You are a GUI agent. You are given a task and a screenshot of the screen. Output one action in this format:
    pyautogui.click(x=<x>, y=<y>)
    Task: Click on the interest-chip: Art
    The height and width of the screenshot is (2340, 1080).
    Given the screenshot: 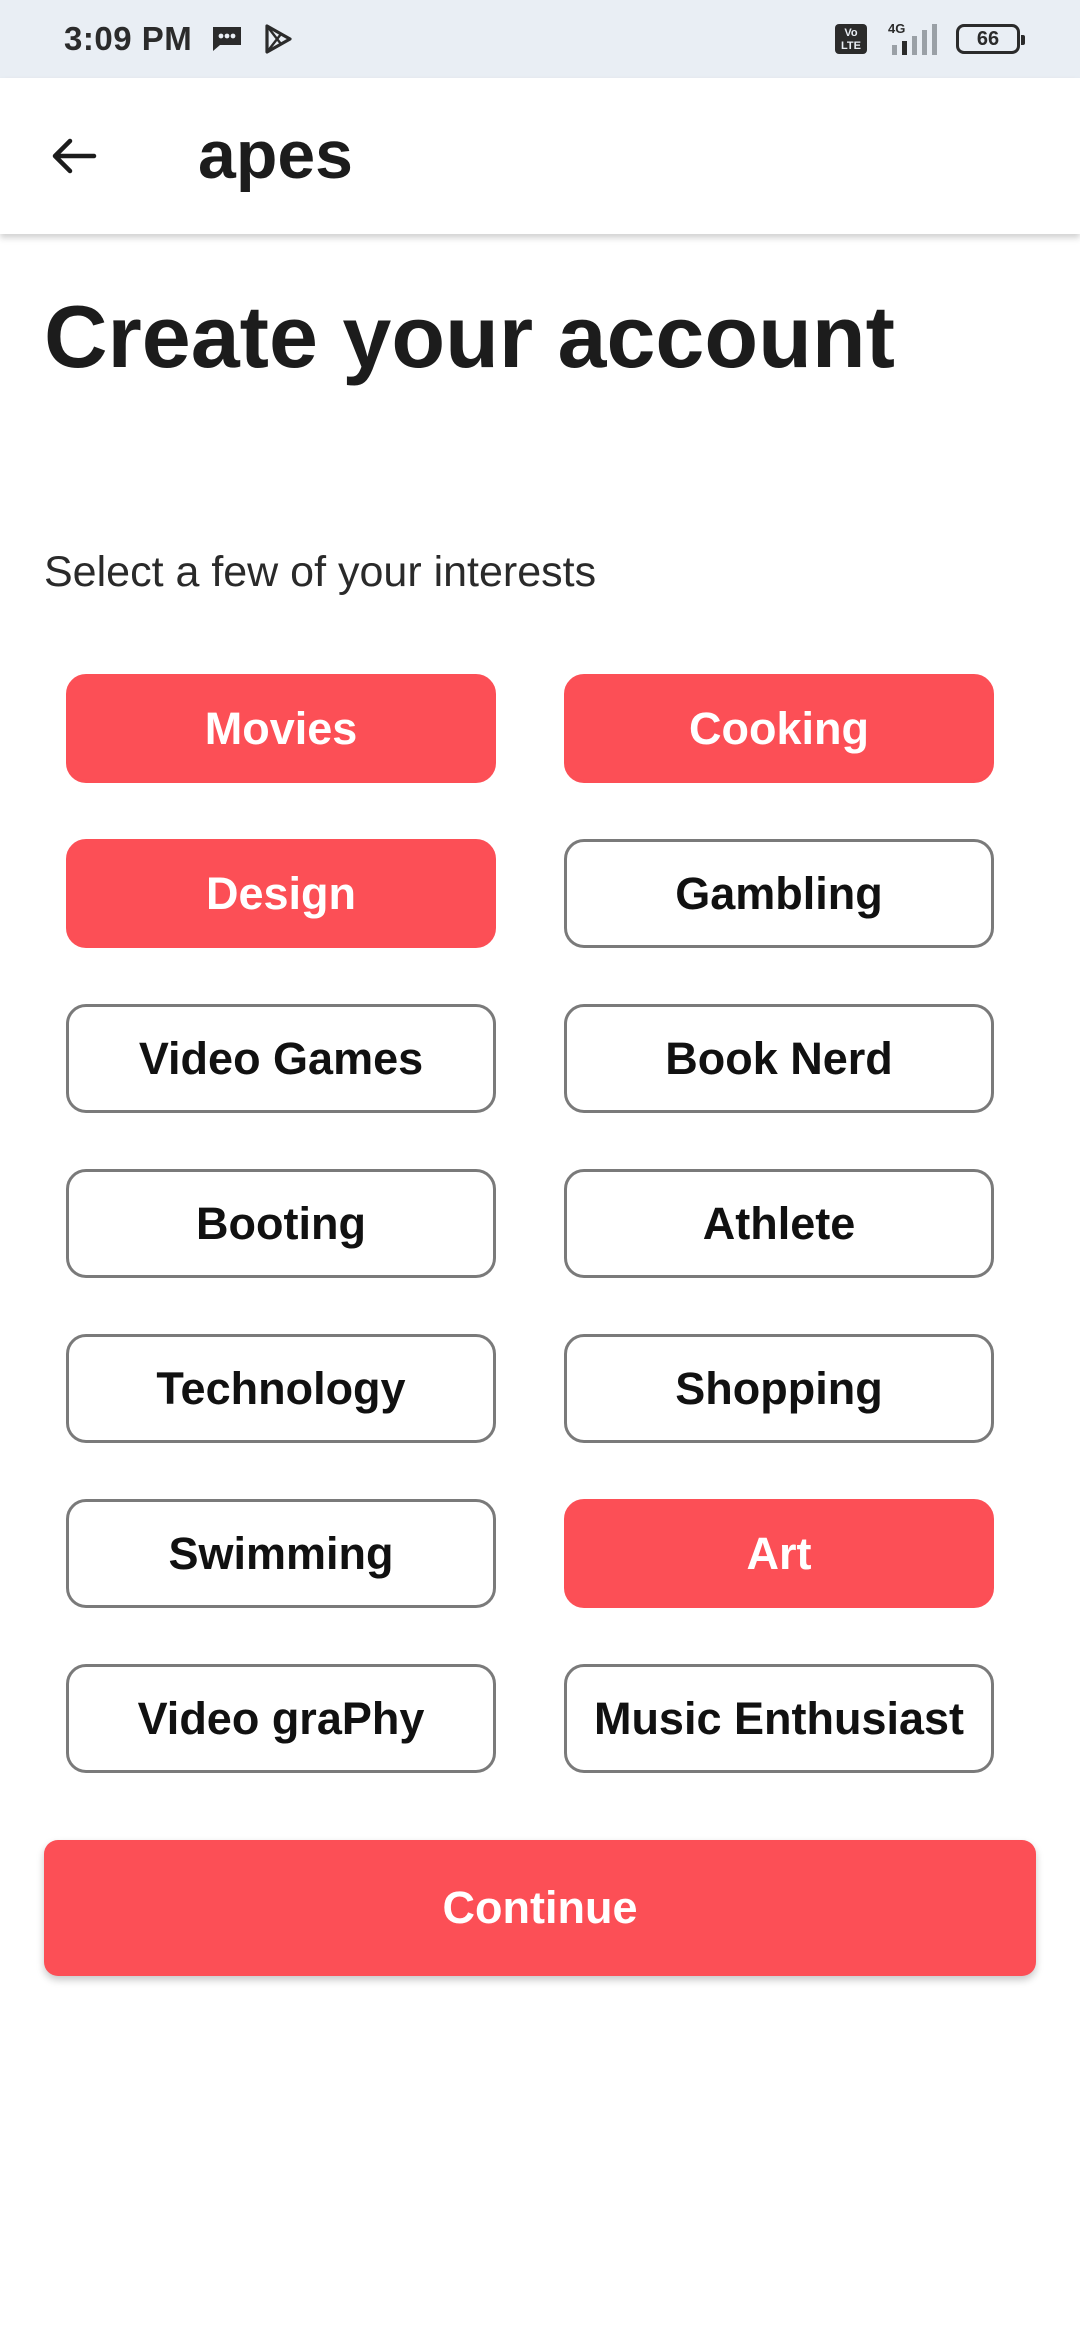 What is the action you would take?
    pyautogui.click(x=779, y=1553)
    